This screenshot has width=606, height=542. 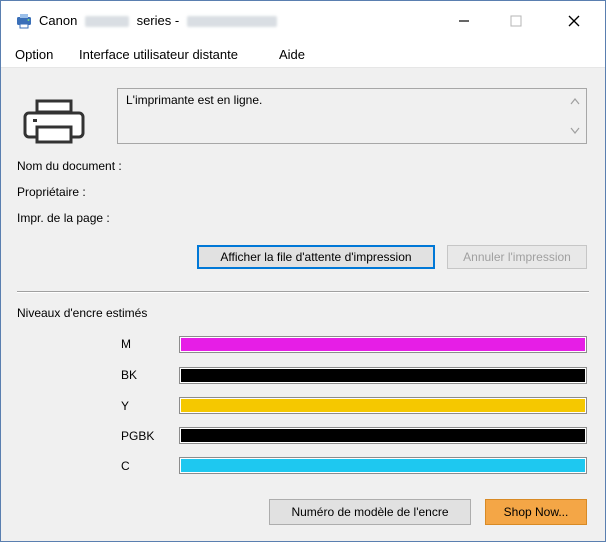 I want to click on ink-bar-m, so click(x=383, y=344).